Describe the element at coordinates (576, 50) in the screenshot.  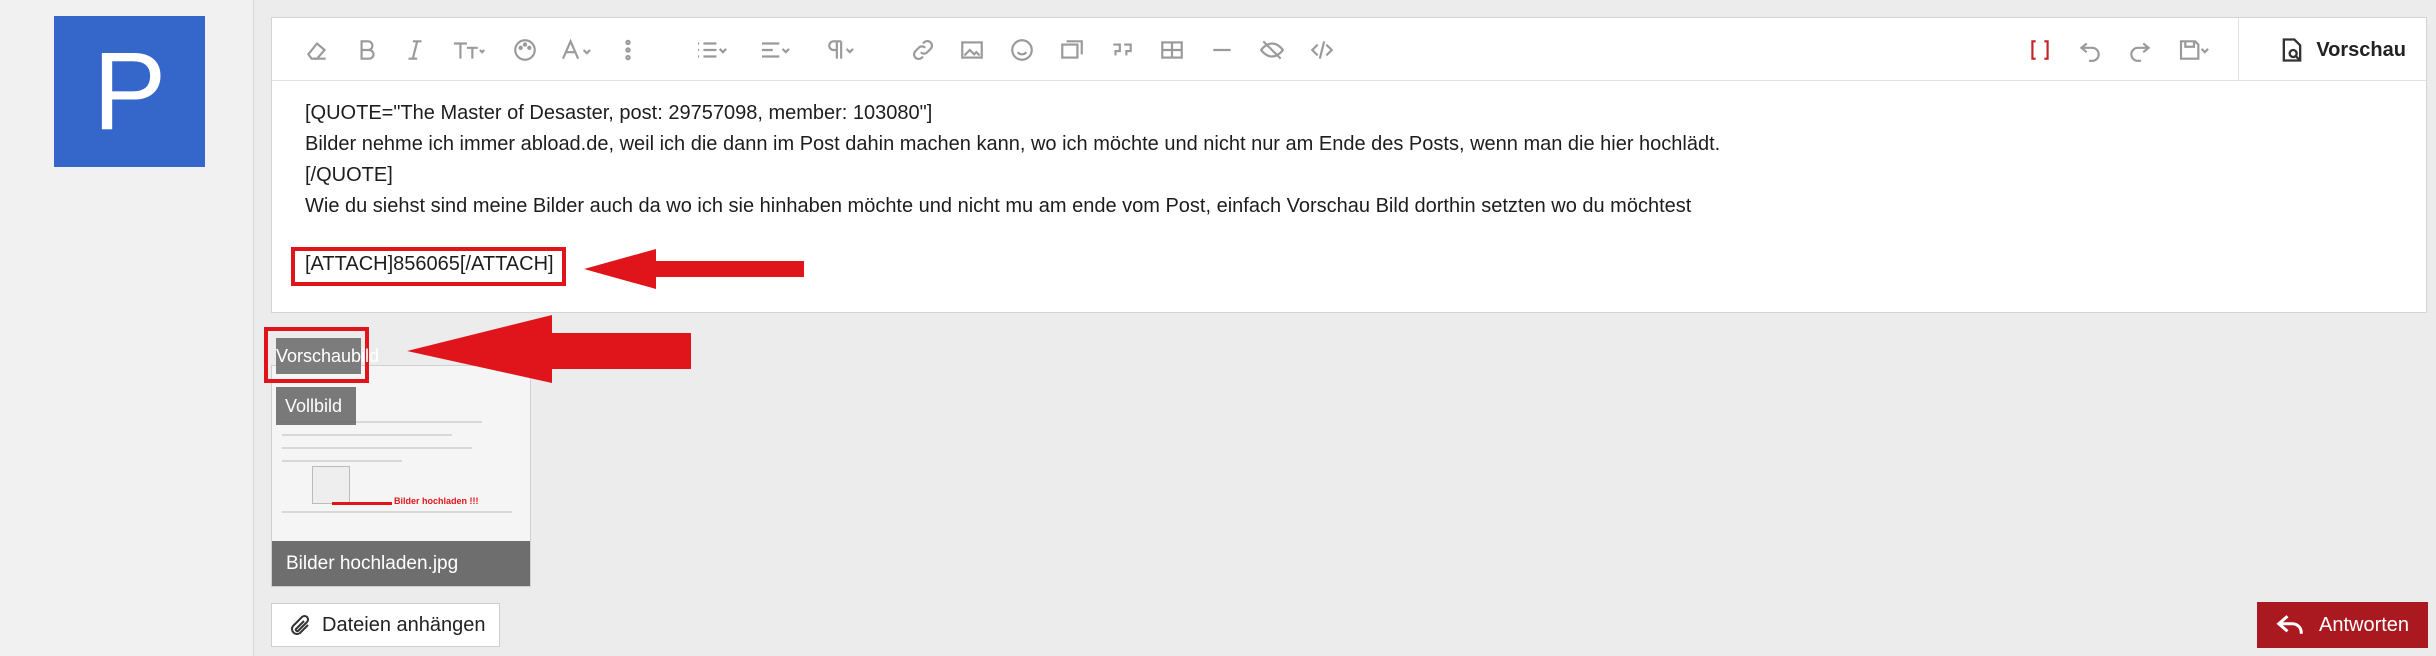
I see `font-icon` at that location.